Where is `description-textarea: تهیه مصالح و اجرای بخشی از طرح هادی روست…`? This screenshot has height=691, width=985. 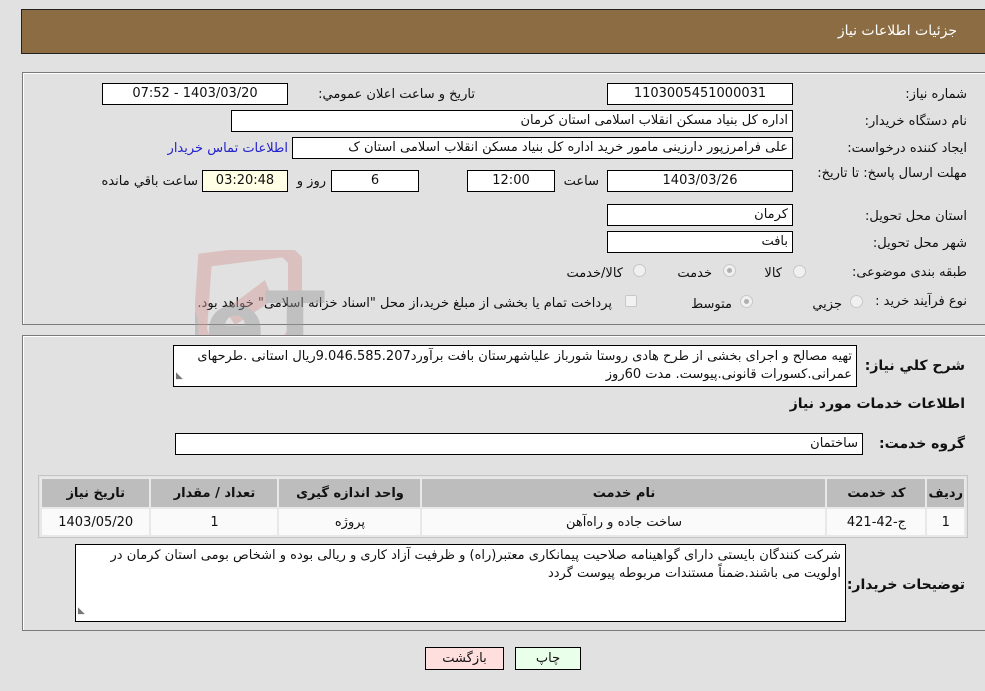 description-textarea: تهیه مصالح و اجرای بخشی از طرح هادی روست… is located at coordinates (515, 366).